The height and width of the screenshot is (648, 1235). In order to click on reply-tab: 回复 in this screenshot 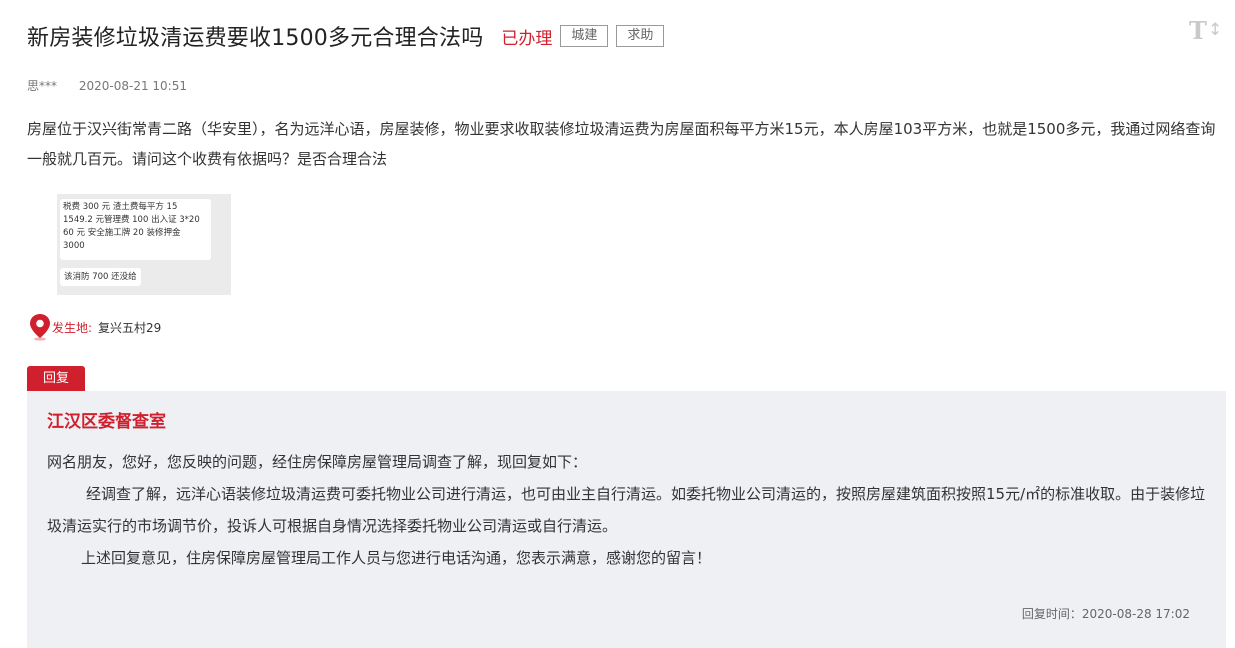, I will do `click(56, 379)`.